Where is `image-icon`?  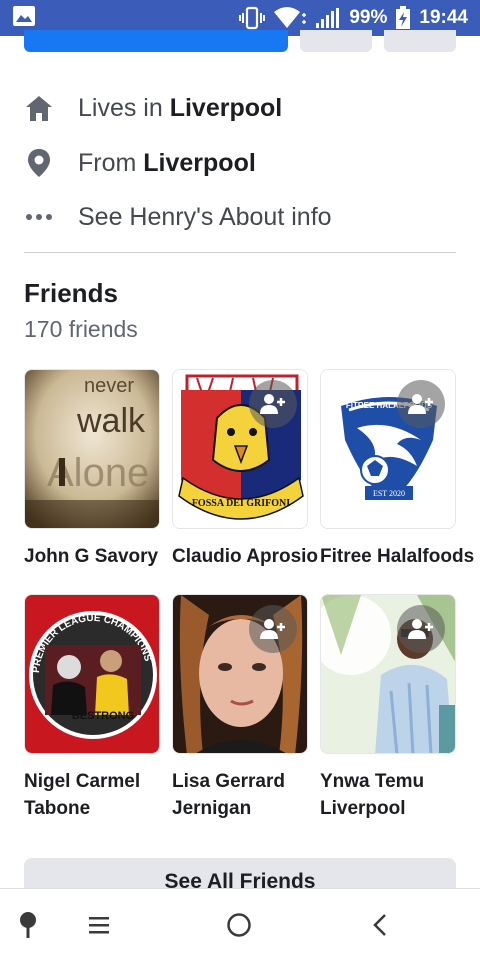 image-icon is located at coordinates (24, 18).